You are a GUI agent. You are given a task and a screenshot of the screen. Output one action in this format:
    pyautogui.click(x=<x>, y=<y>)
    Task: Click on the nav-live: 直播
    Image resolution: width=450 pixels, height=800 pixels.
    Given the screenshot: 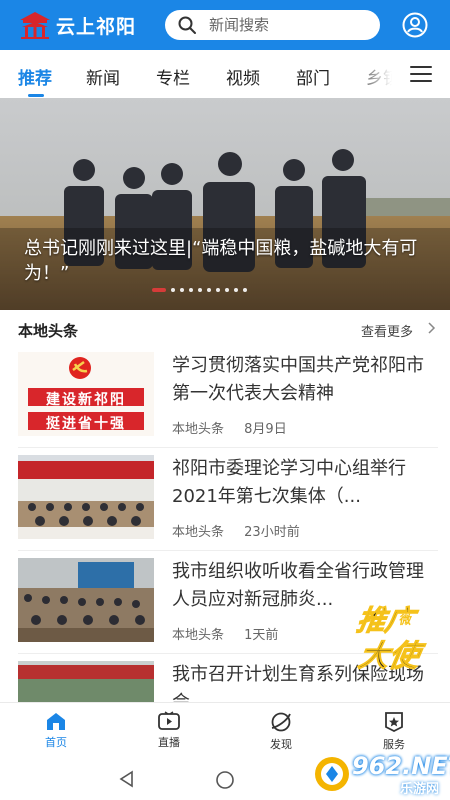 What is the action you would take?
    pyautogui.click(x=169, y=730)
    